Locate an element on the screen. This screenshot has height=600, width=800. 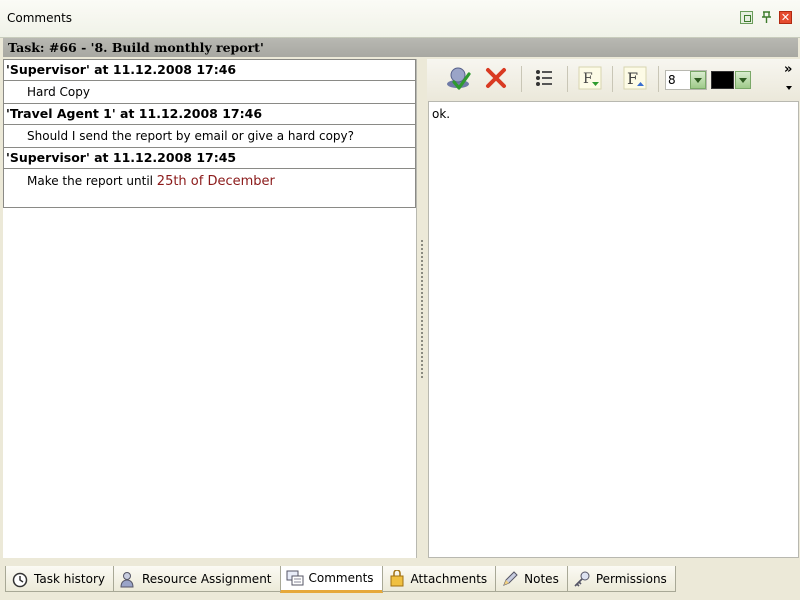
tab-label: Task history is located at coordinates (69, 578).